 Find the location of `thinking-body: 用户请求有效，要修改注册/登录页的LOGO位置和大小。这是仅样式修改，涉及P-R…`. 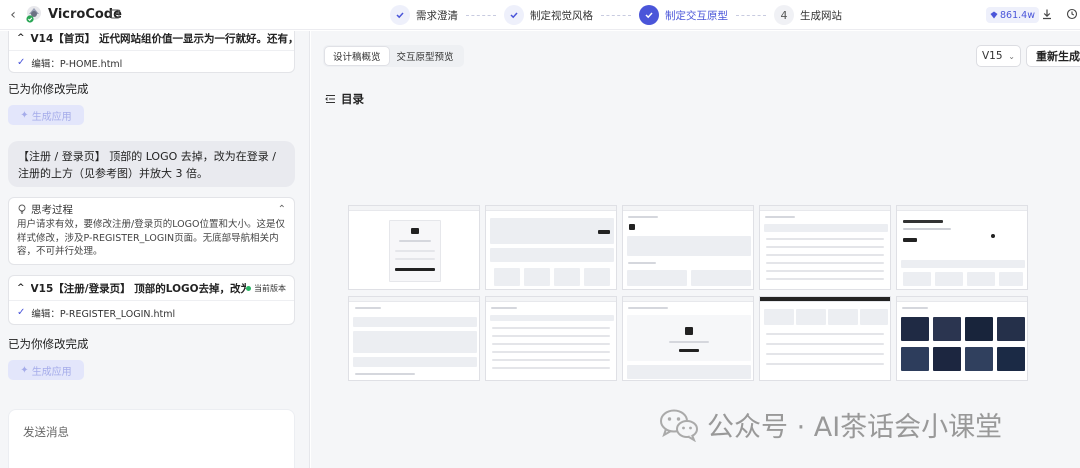

thinking-body: 用户请求有效，要修改注册/登录页的LOGO位置和大小。这是仅样式修改，涉及P-R… is located at coordinates (151, 238).